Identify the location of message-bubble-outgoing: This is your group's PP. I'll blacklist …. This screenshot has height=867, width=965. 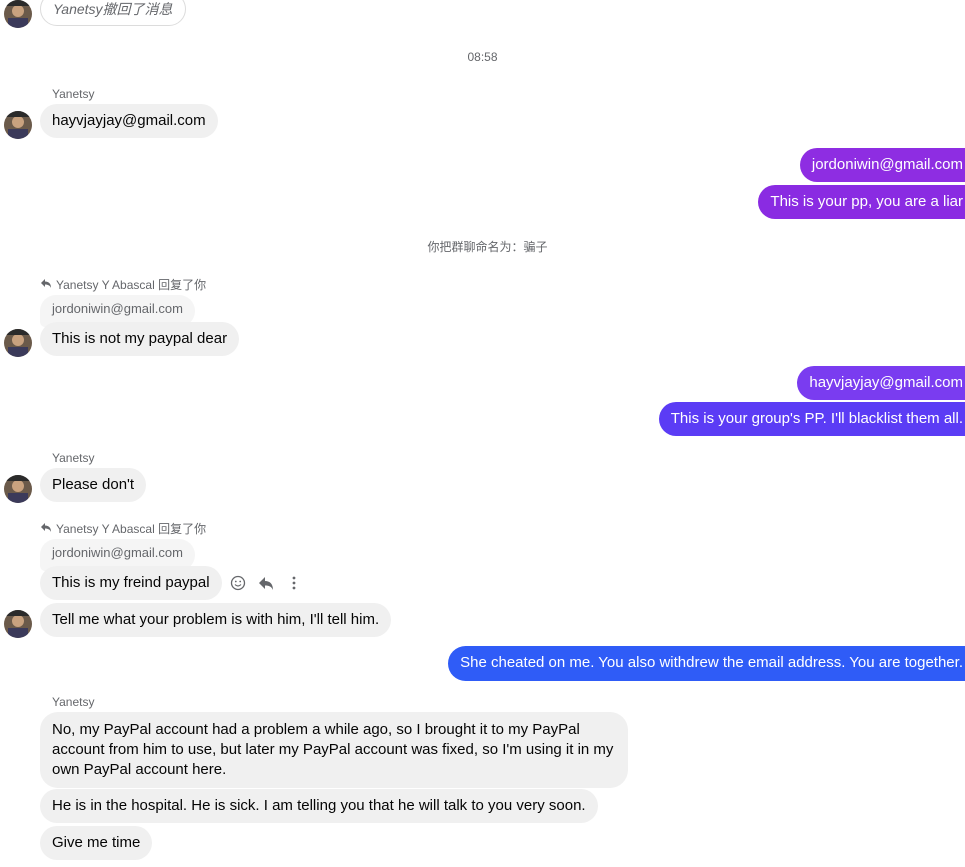
(811, 419).